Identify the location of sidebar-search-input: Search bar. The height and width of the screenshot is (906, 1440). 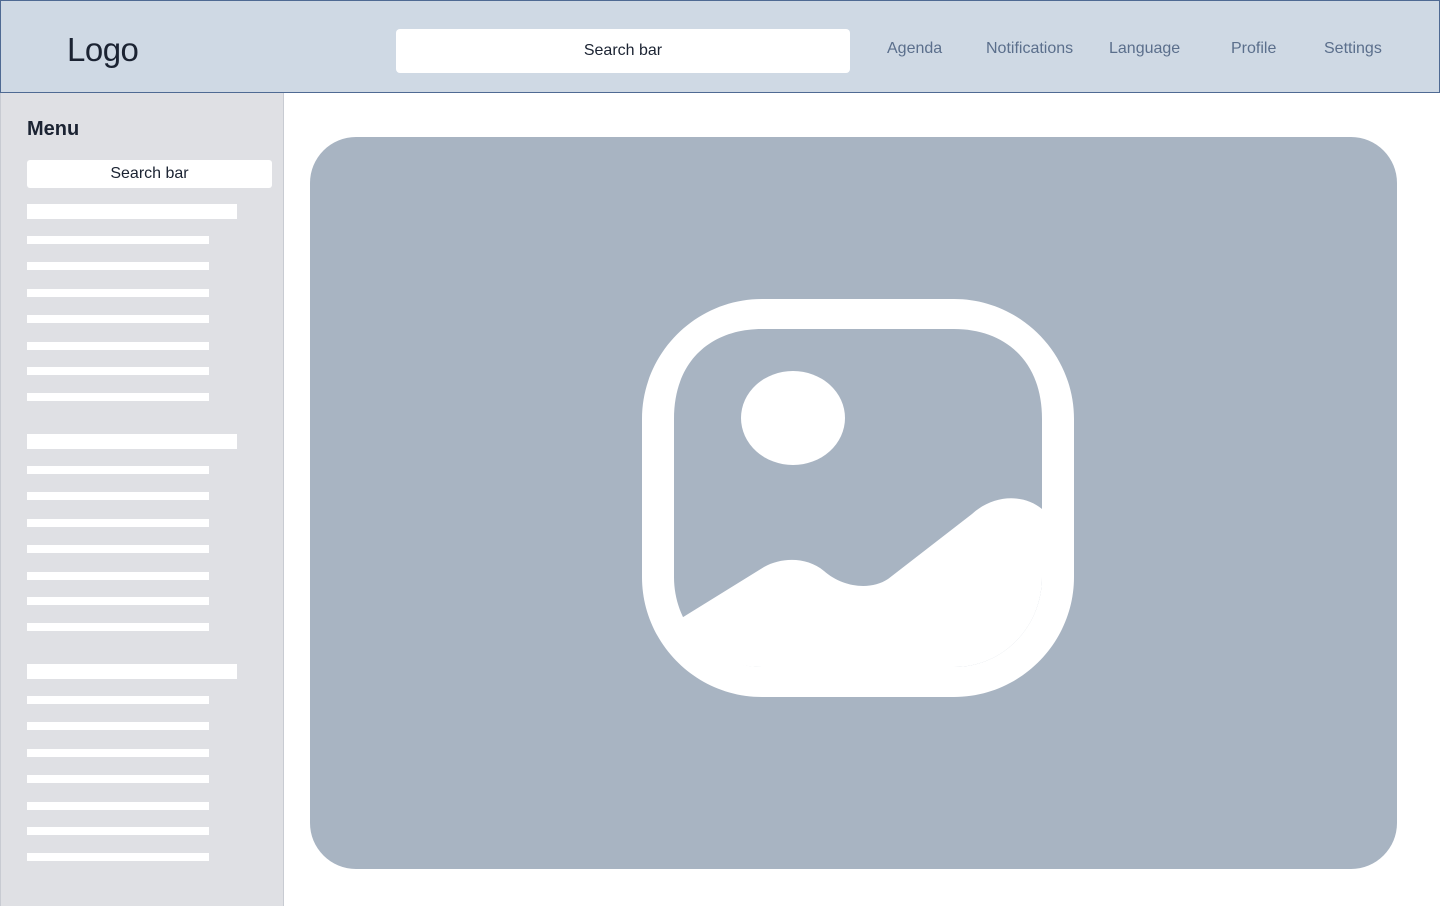
(149, 174).